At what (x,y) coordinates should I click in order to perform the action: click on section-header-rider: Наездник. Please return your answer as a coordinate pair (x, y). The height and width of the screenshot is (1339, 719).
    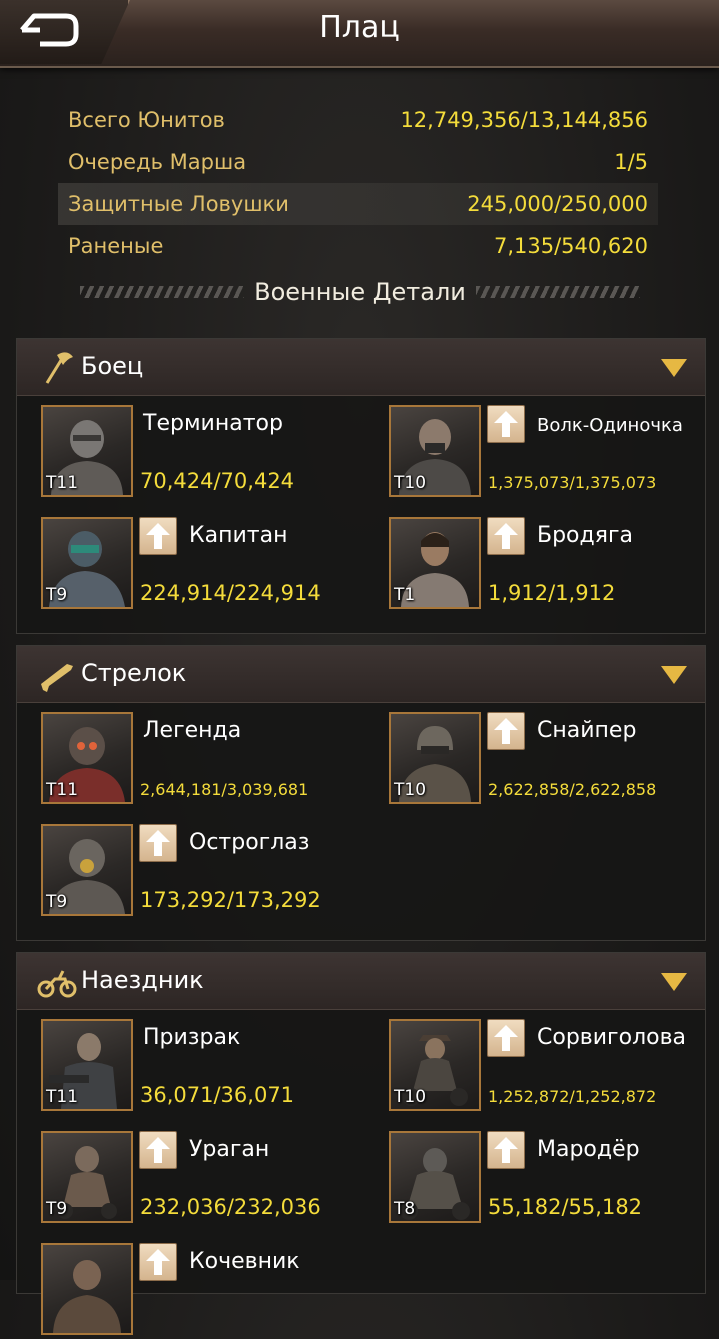
    Looking at the image, I should click on (361, 981).